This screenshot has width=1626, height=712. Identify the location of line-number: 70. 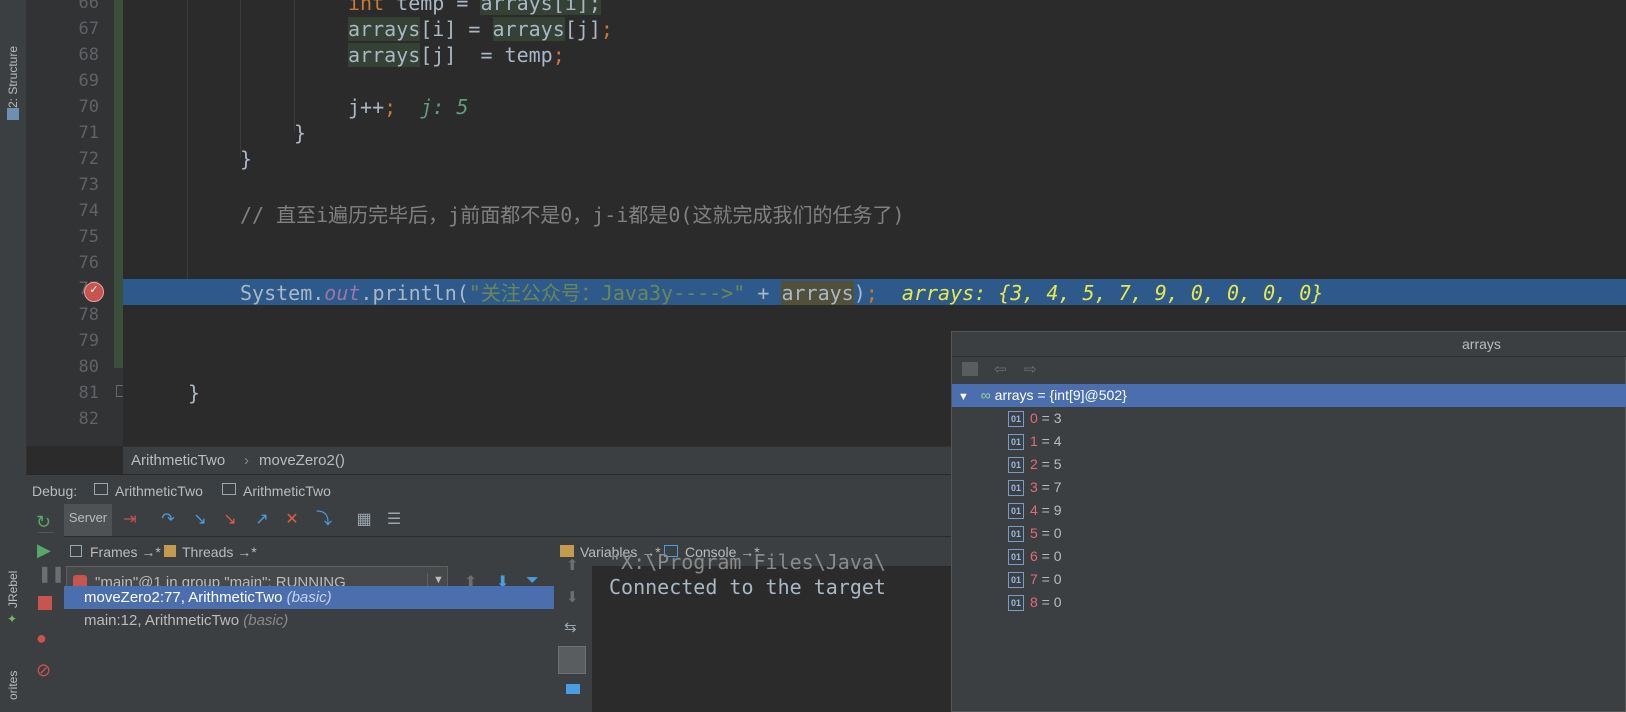
(88, 107).